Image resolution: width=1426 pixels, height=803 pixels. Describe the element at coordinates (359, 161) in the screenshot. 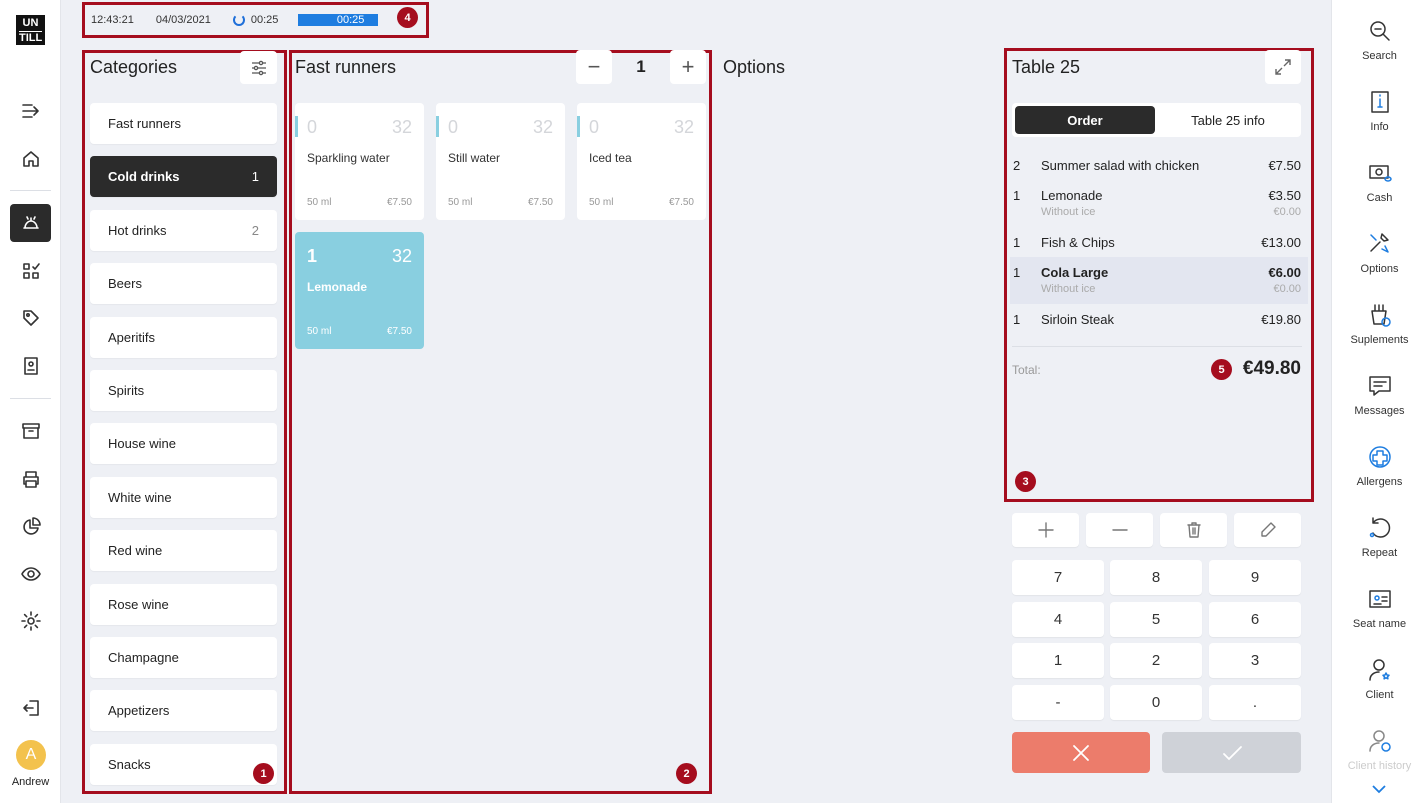

I see `product-tile: 0 32 Sparkling water 50 ml €7.50` at that location.